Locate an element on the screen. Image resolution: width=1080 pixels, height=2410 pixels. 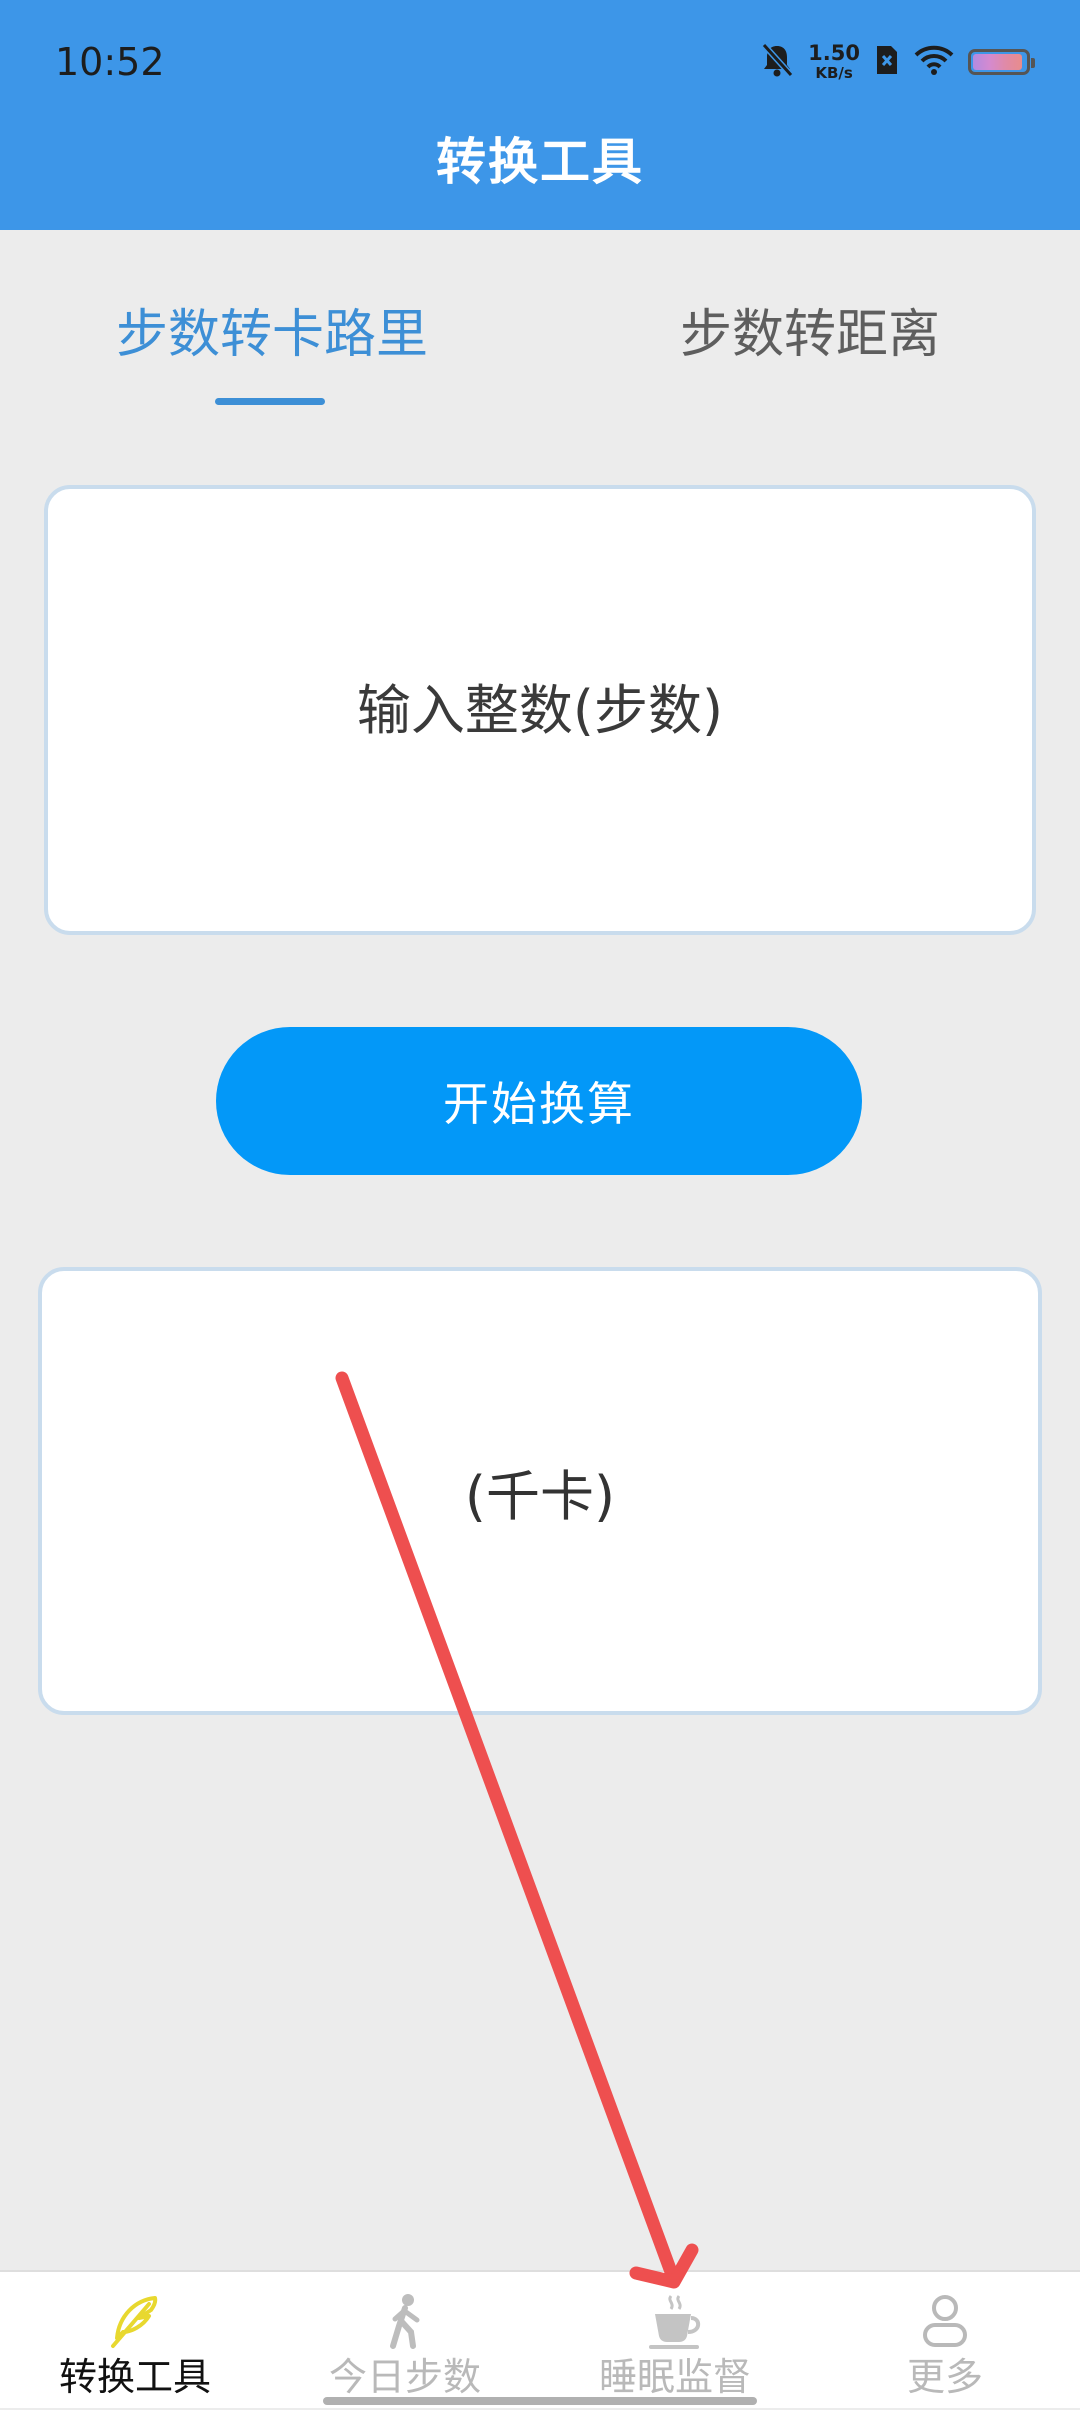
status-time: 10:52 is located at coordinates (110, 62).